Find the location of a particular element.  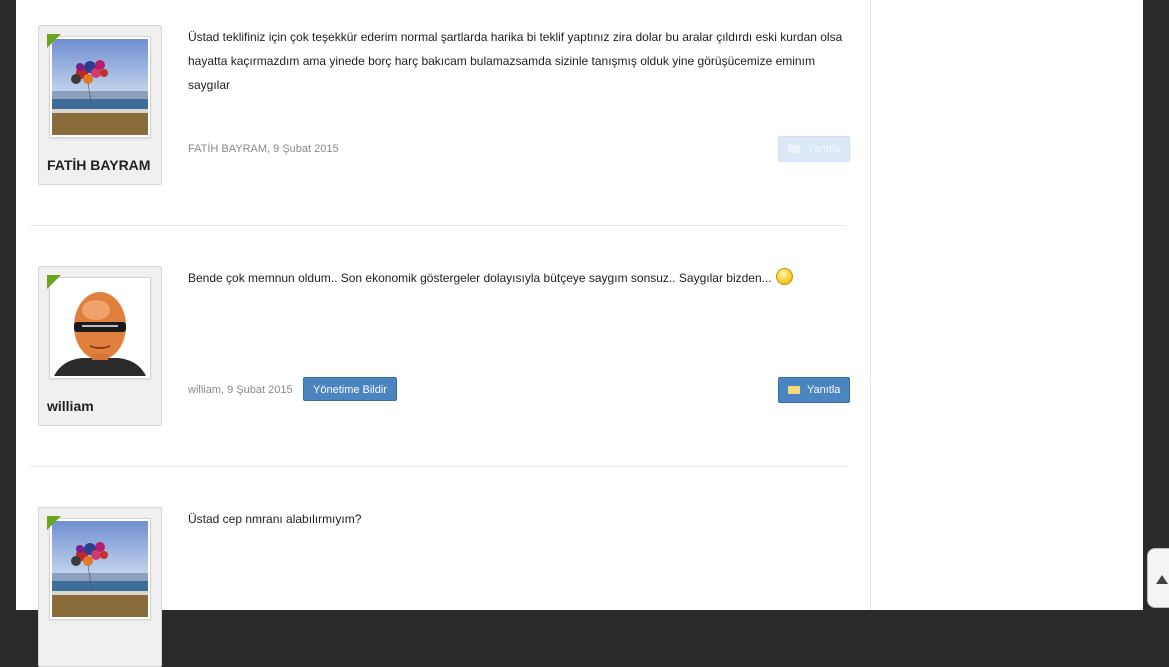

user-card: FATİH BAYRAM is located at coordinates (100, 105).